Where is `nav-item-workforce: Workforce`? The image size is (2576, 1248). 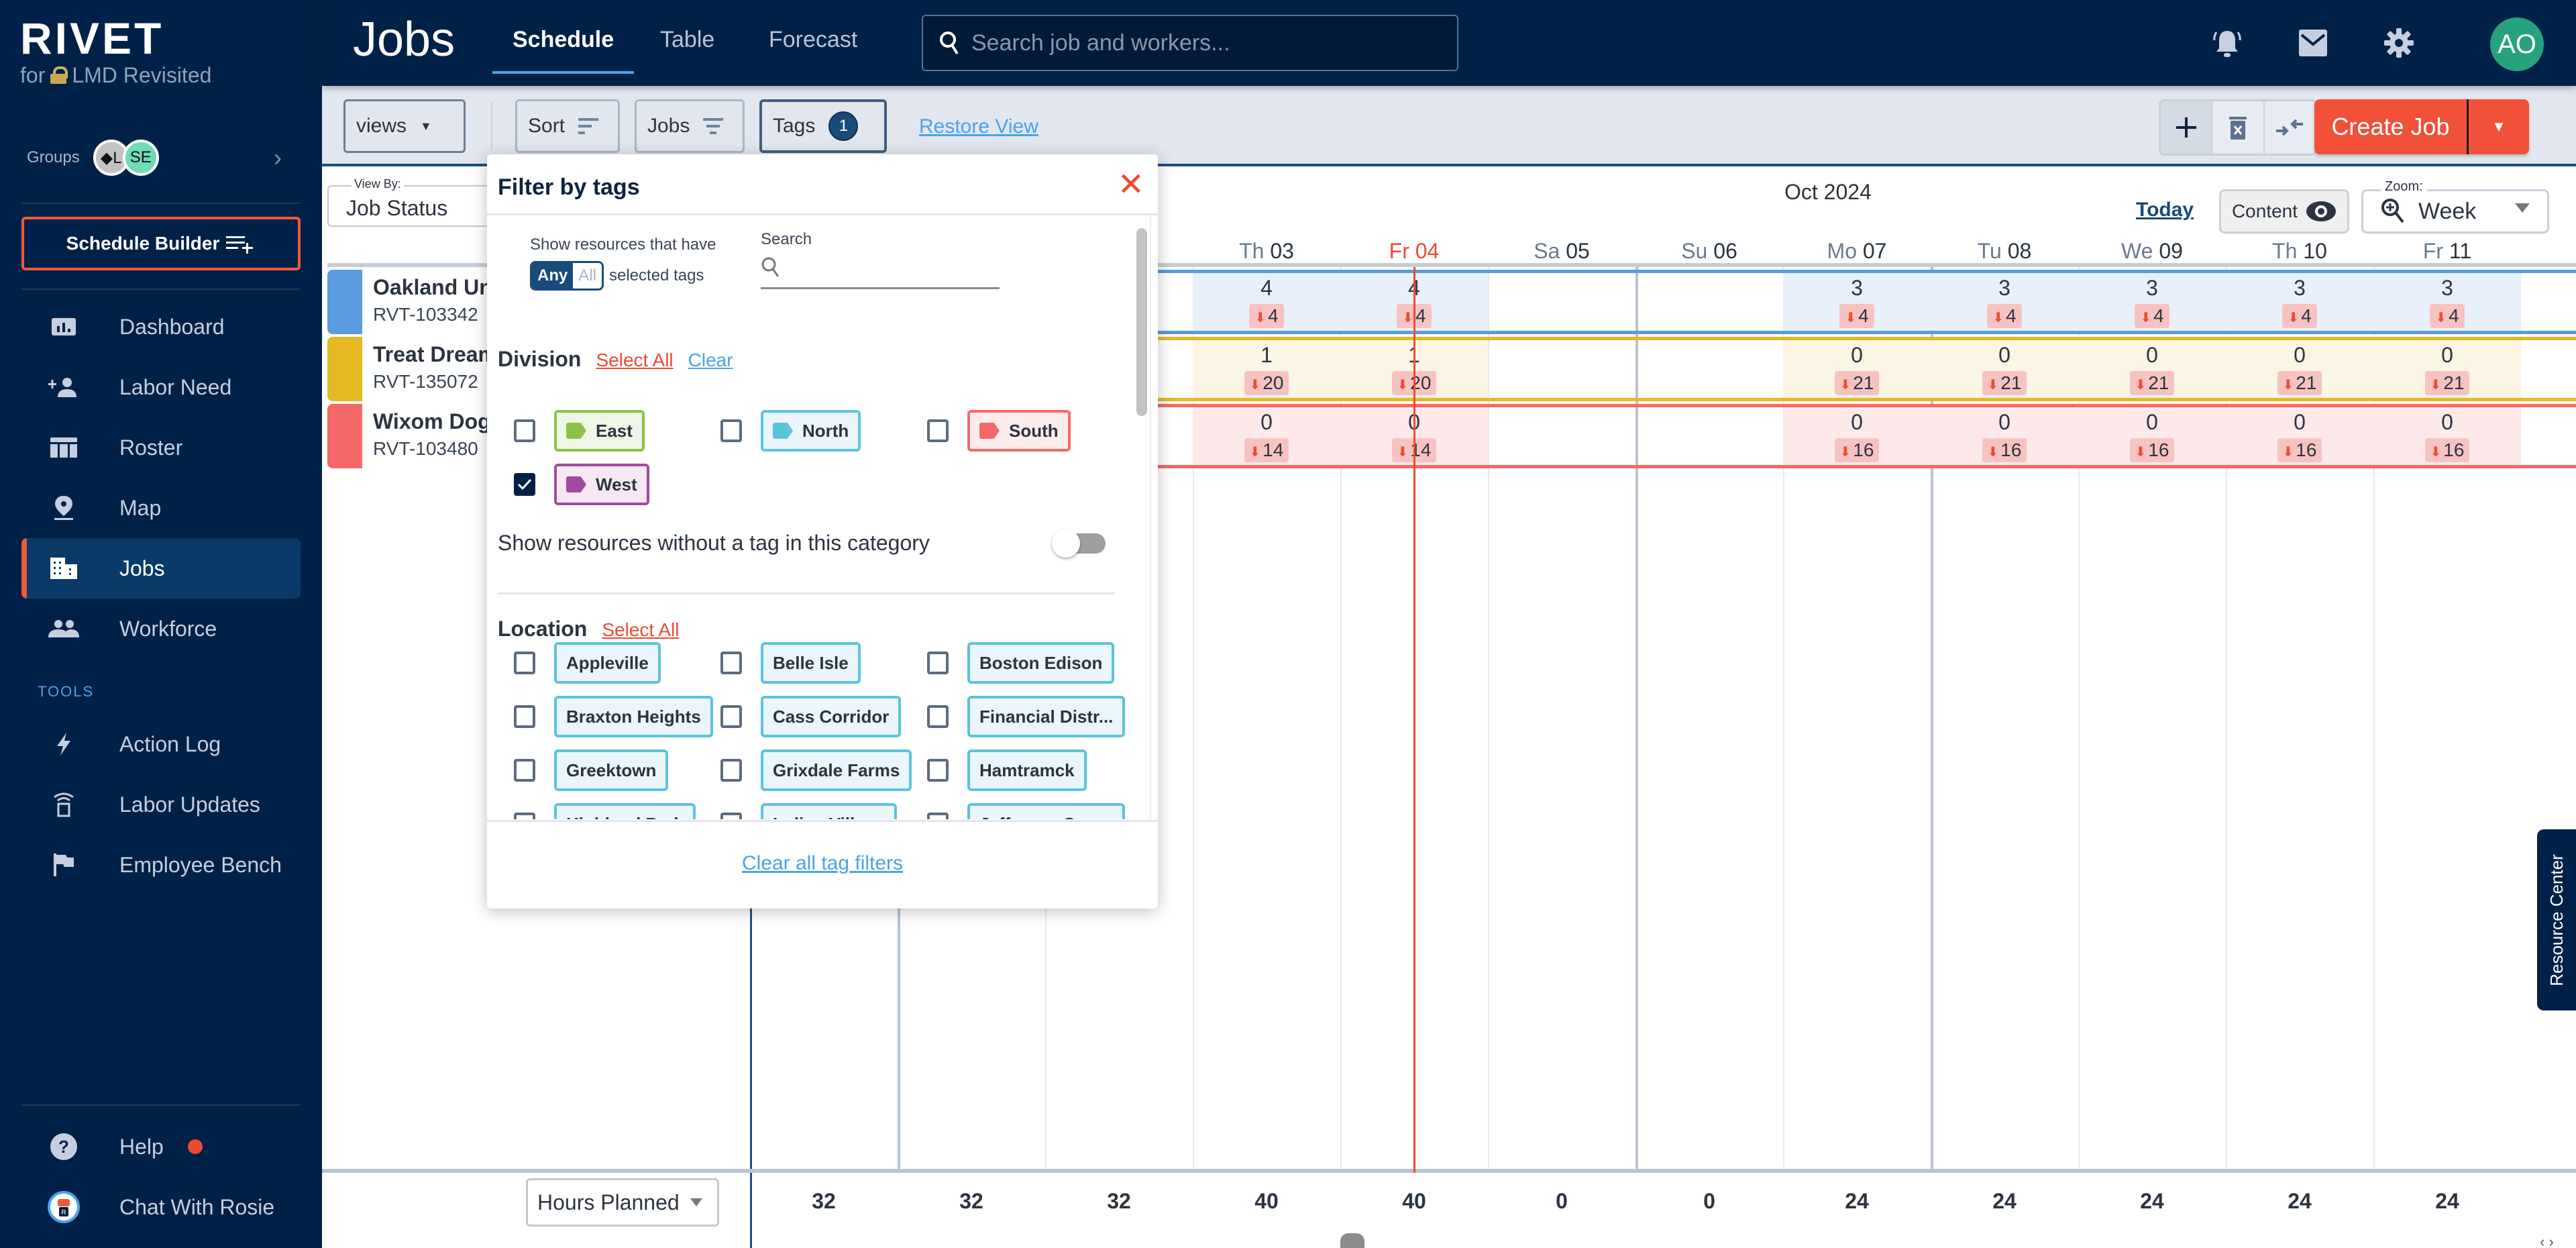
nav-item-workforce: Workforce is located at coordinates (161, 629).